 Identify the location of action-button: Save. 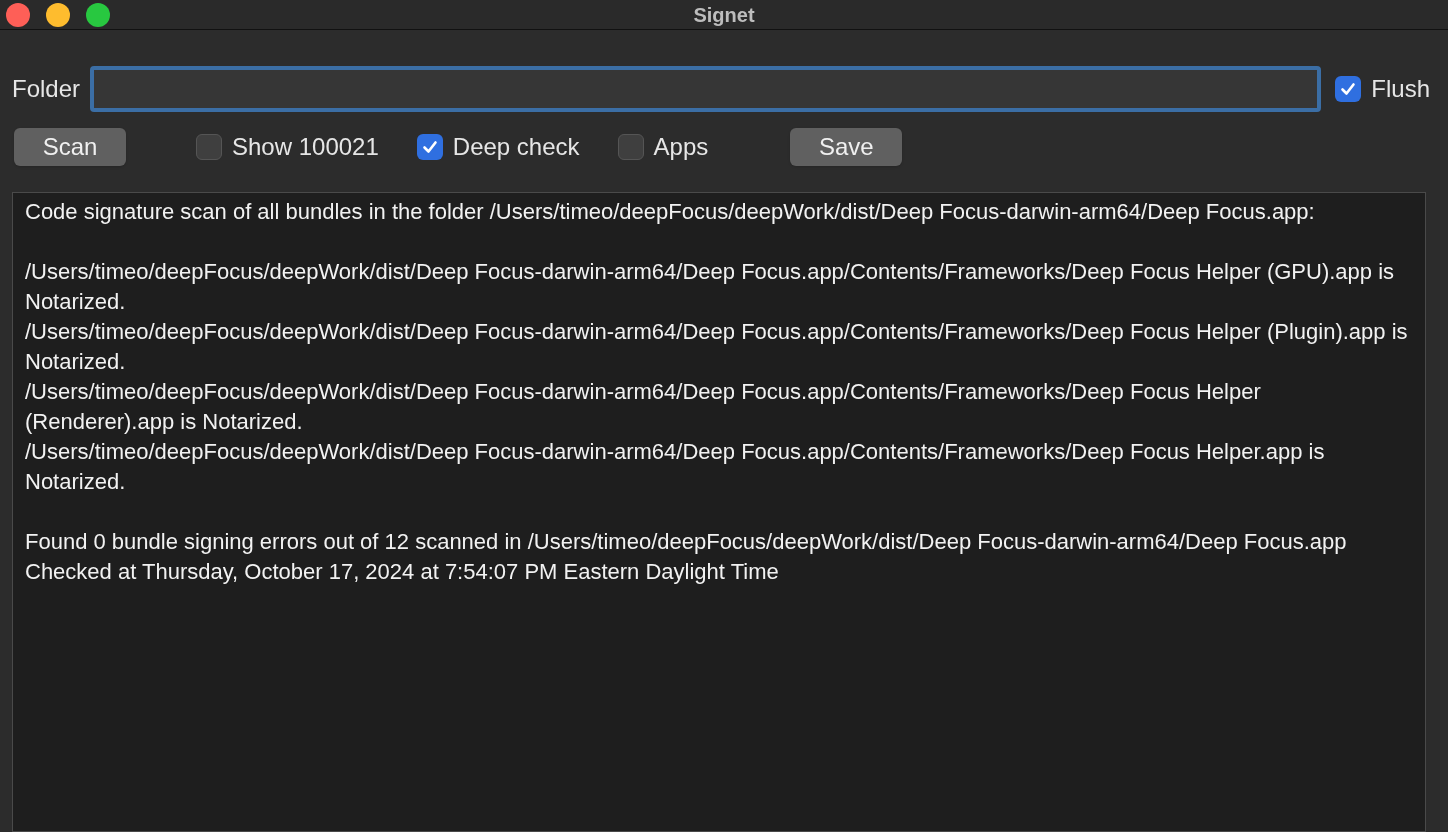
(846, 147).